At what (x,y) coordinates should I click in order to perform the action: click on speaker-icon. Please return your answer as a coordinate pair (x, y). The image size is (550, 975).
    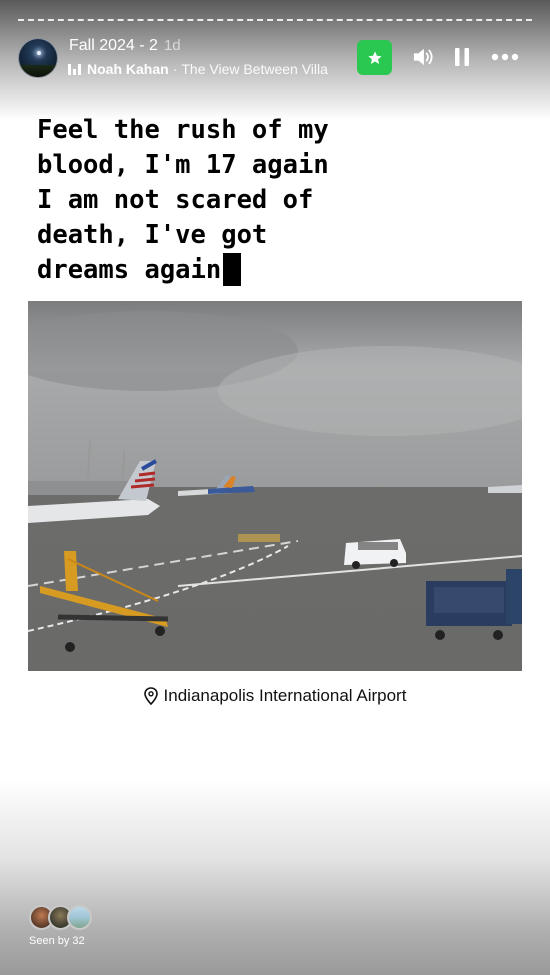
    Looking at the image, I should click on (423, 57).